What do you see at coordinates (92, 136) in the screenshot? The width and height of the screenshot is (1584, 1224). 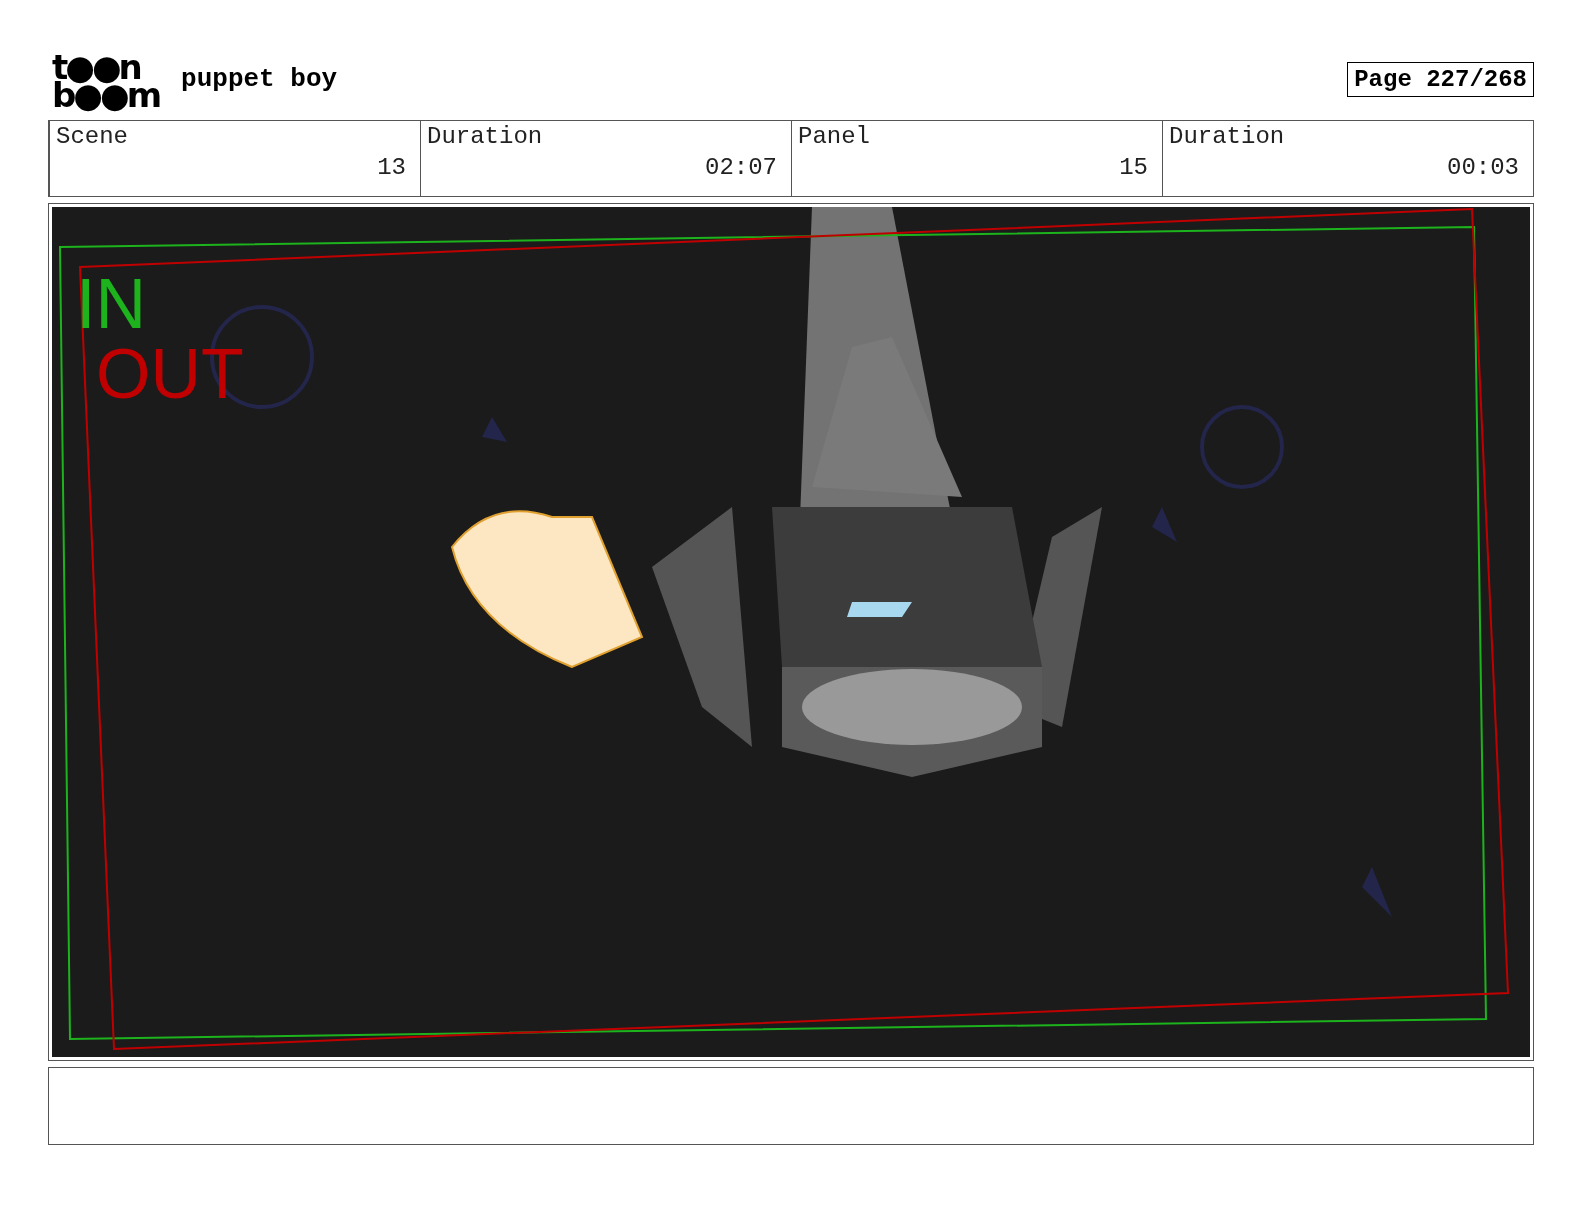 I see `field-label: Scene` at bounding box center [92, 136].